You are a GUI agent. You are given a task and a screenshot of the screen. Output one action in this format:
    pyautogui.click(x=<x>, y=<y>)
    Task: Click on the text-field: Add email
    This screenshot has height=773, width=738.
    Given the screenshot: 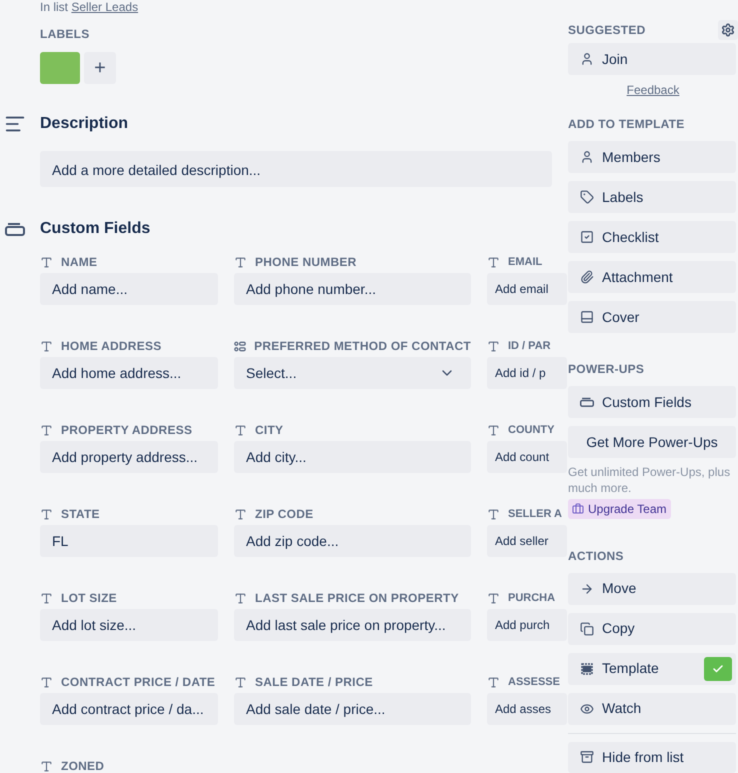 What is the action you would take?
    pyautogui.click(x=527, y=289)
    